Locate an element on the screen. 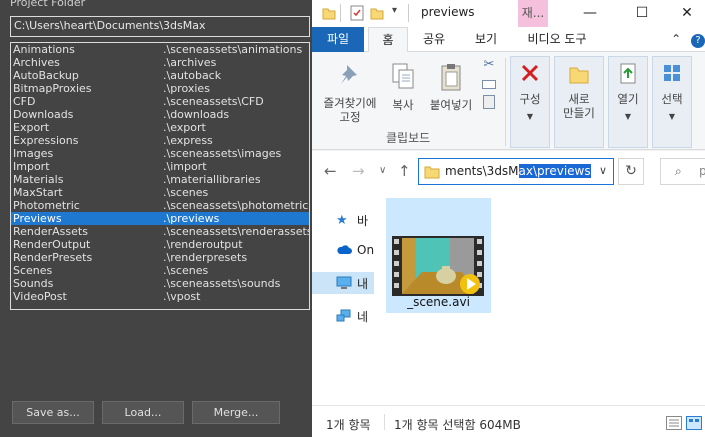  organize-label: 구성 is located at coordinates (530, 99).